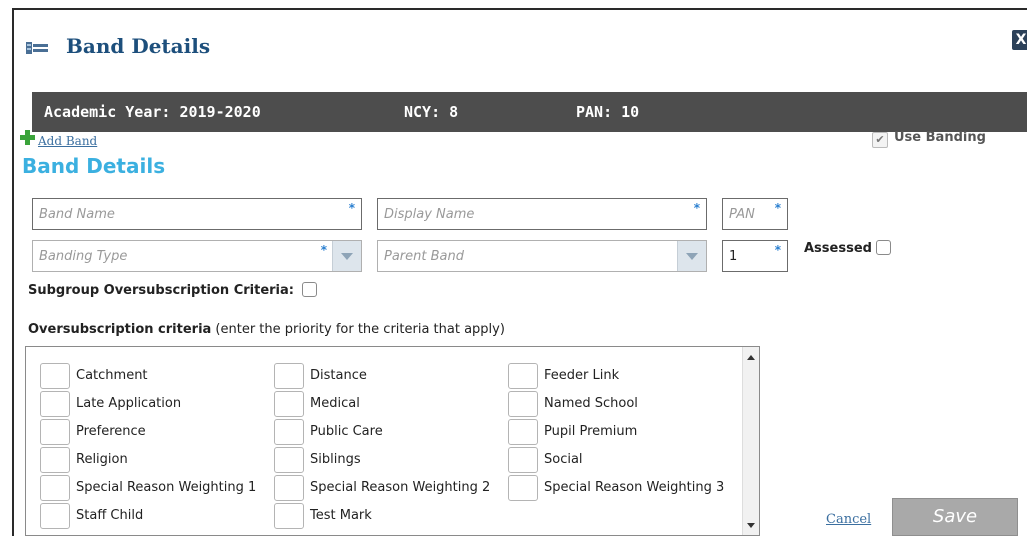 The height and width of the screenshot is (536, 1027). Describe the element at coordinates (335, 459) in the screenshot. I see `criteria-label: Siblings` at that location.